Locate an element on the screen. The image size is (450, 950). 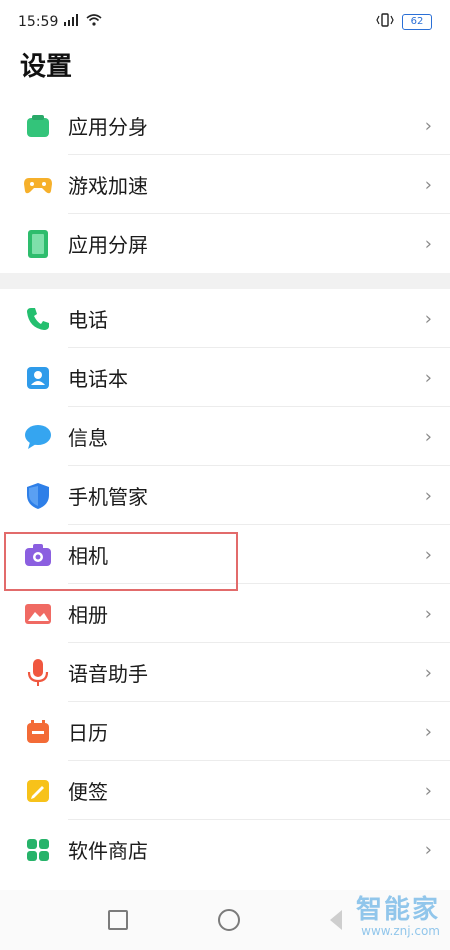
calendar-icon is located at coordinates (38, 732).